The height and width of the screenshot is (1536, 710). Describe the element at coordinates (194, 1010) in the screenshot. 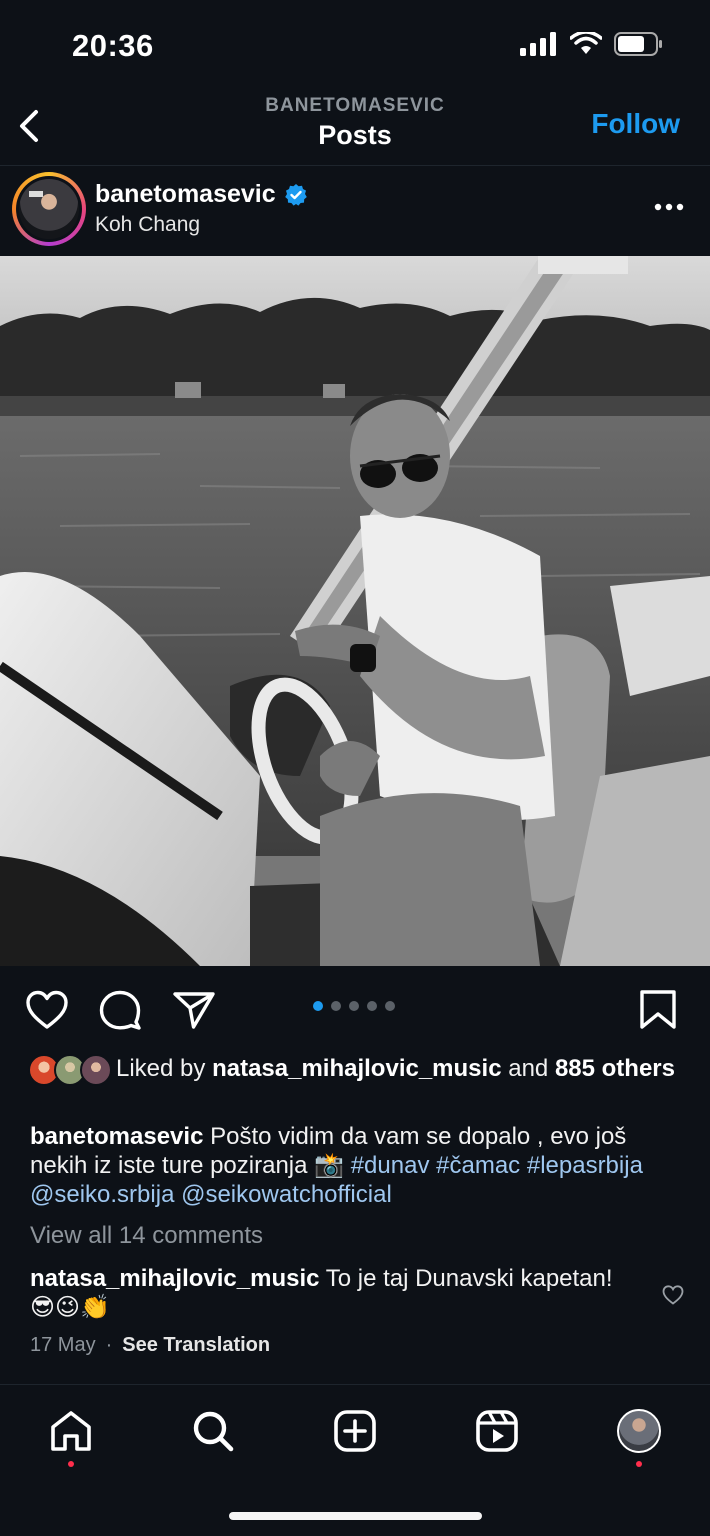

I see `share-icon` at that location.